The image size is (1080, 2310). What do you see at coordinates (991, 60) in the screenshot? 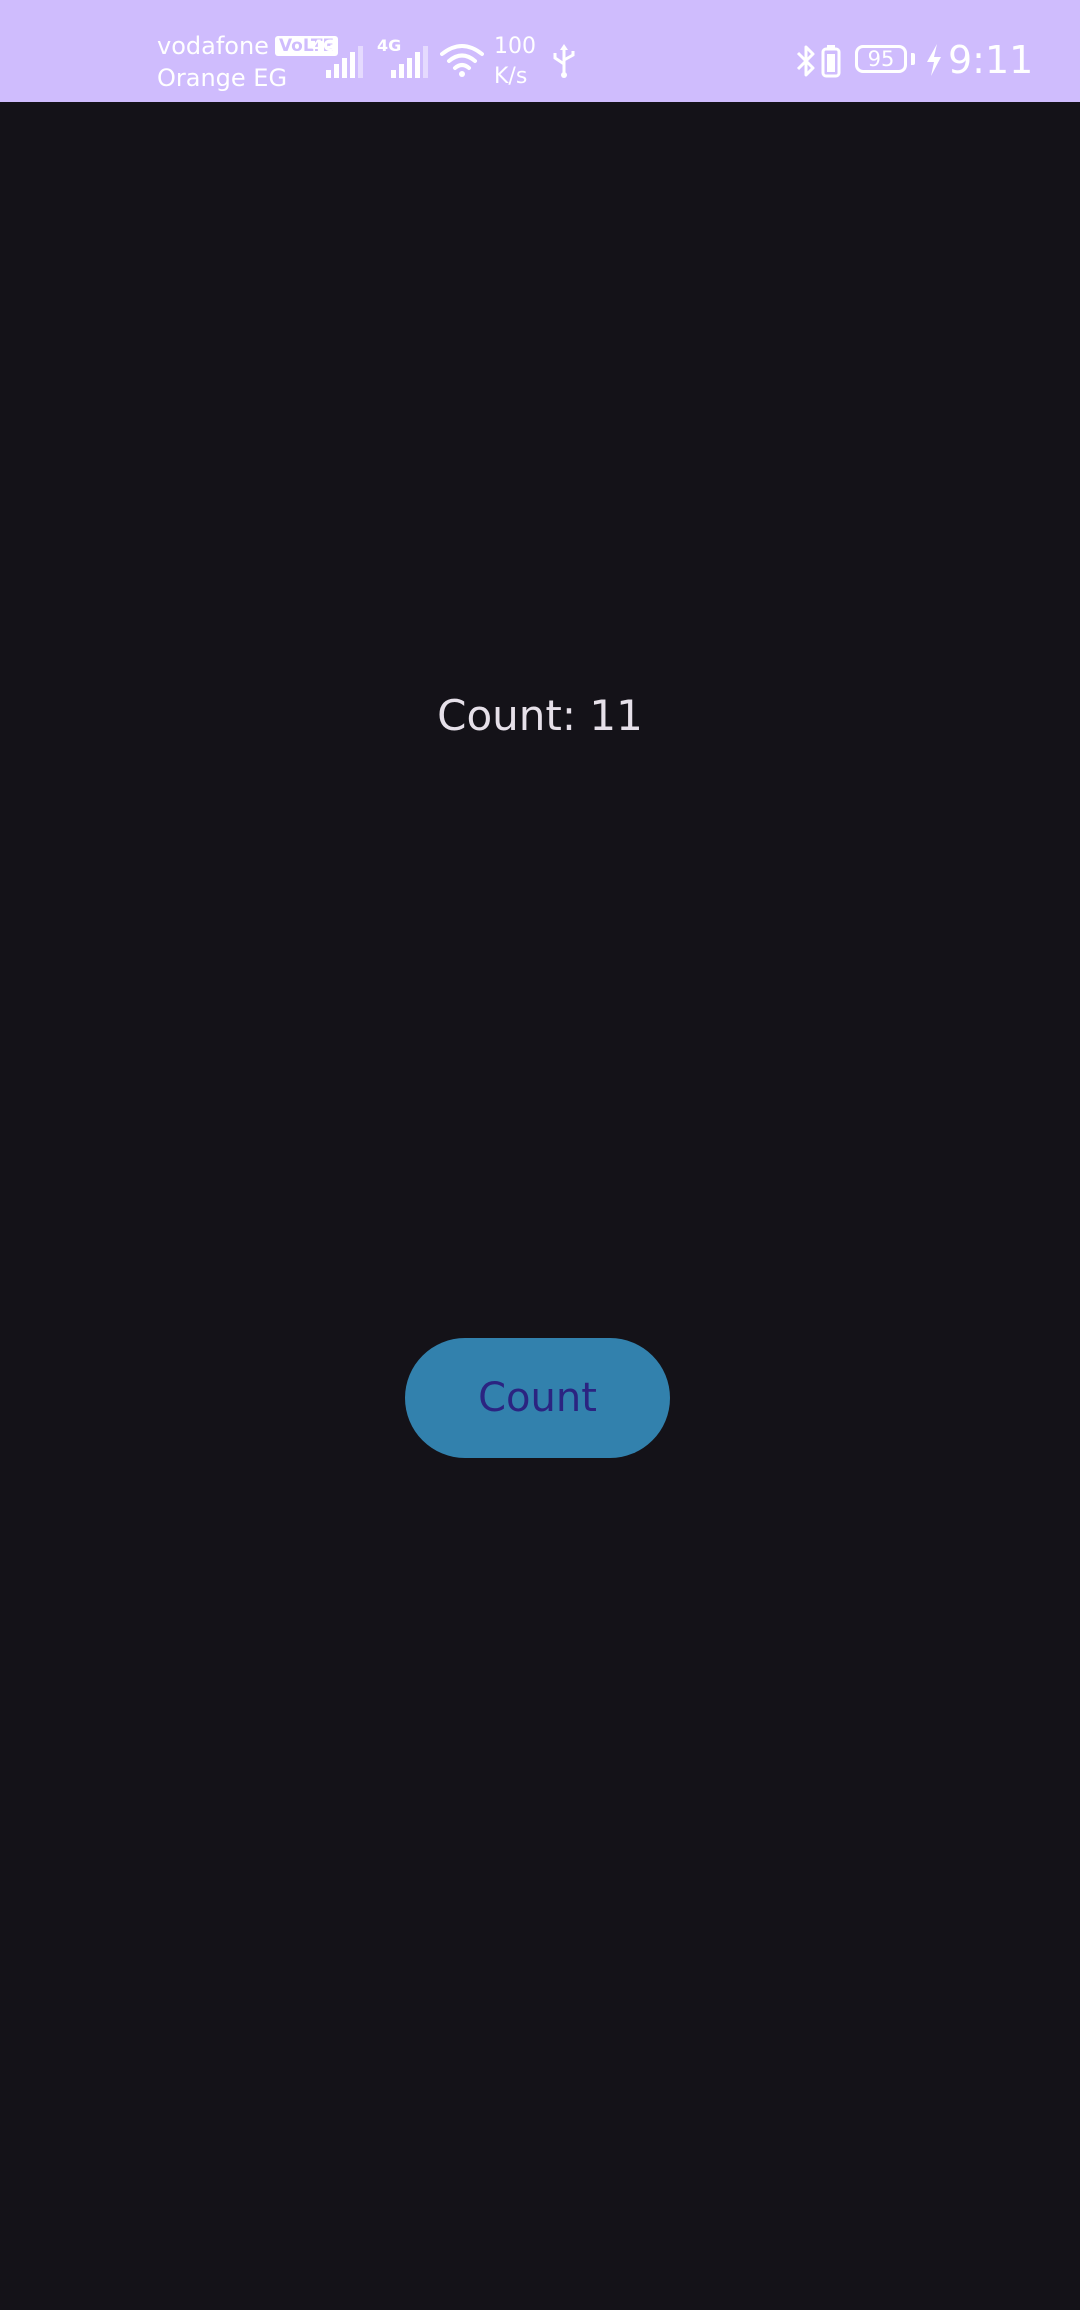
I see `status-time: 9:11` at bounding box center [991, 60].